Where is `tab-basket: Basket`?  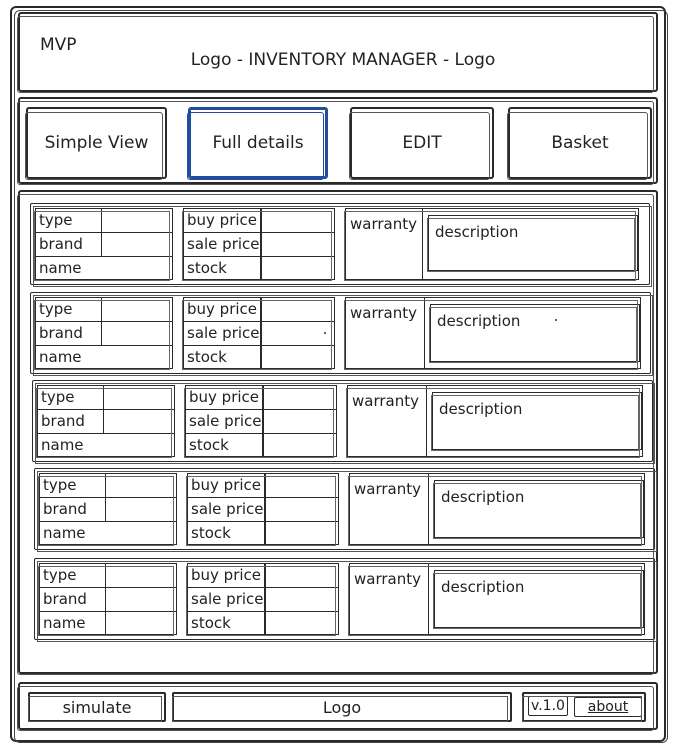
tab-basket: Basket is located at coordinates (579, 143).